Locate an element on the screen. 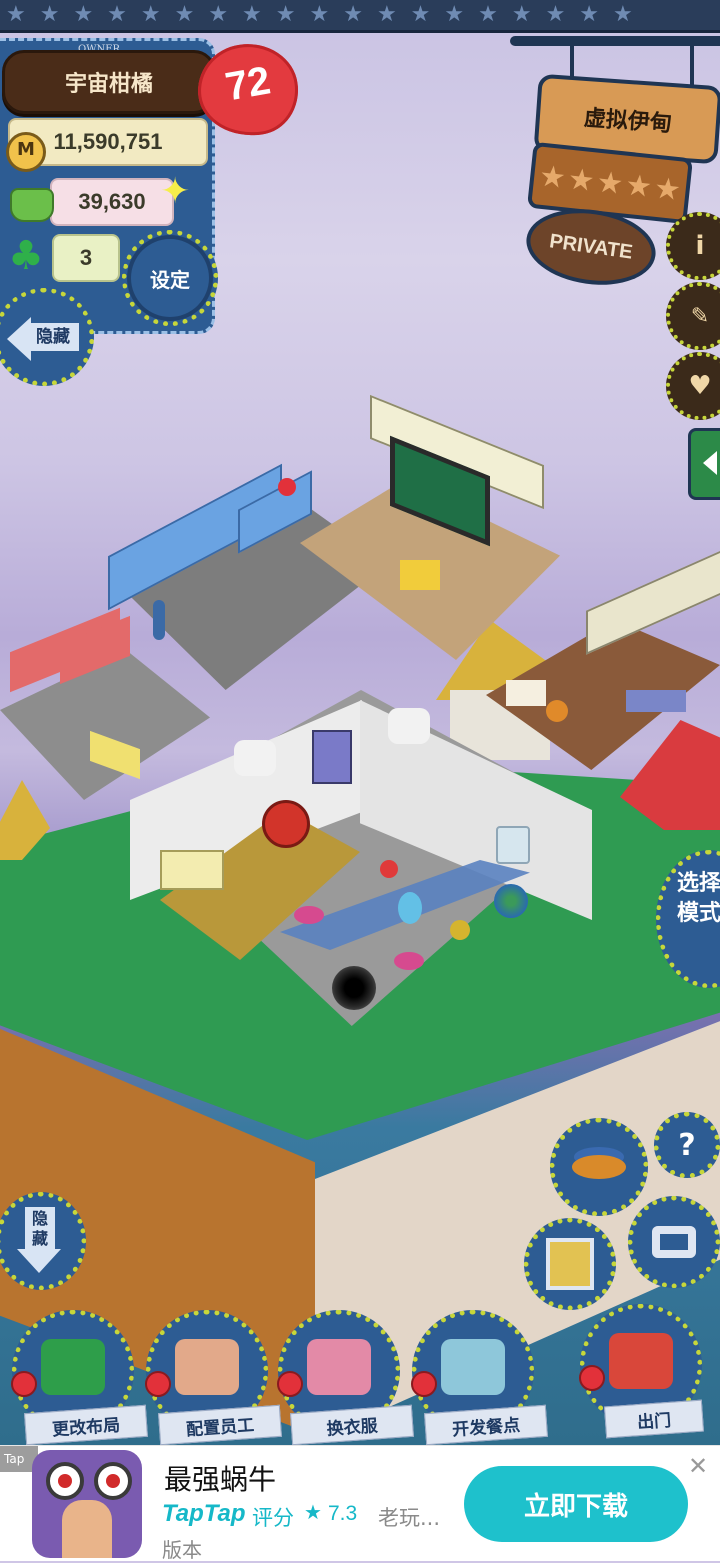 The height and width of the screenshot is (1563, 720). sign-chain-right is located at coordinates (692, 67).